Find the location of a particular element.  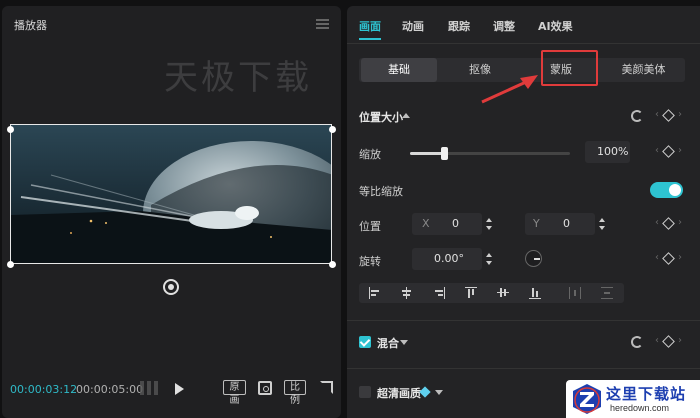

align-bottom-icon is located at coordinates (535, 293).